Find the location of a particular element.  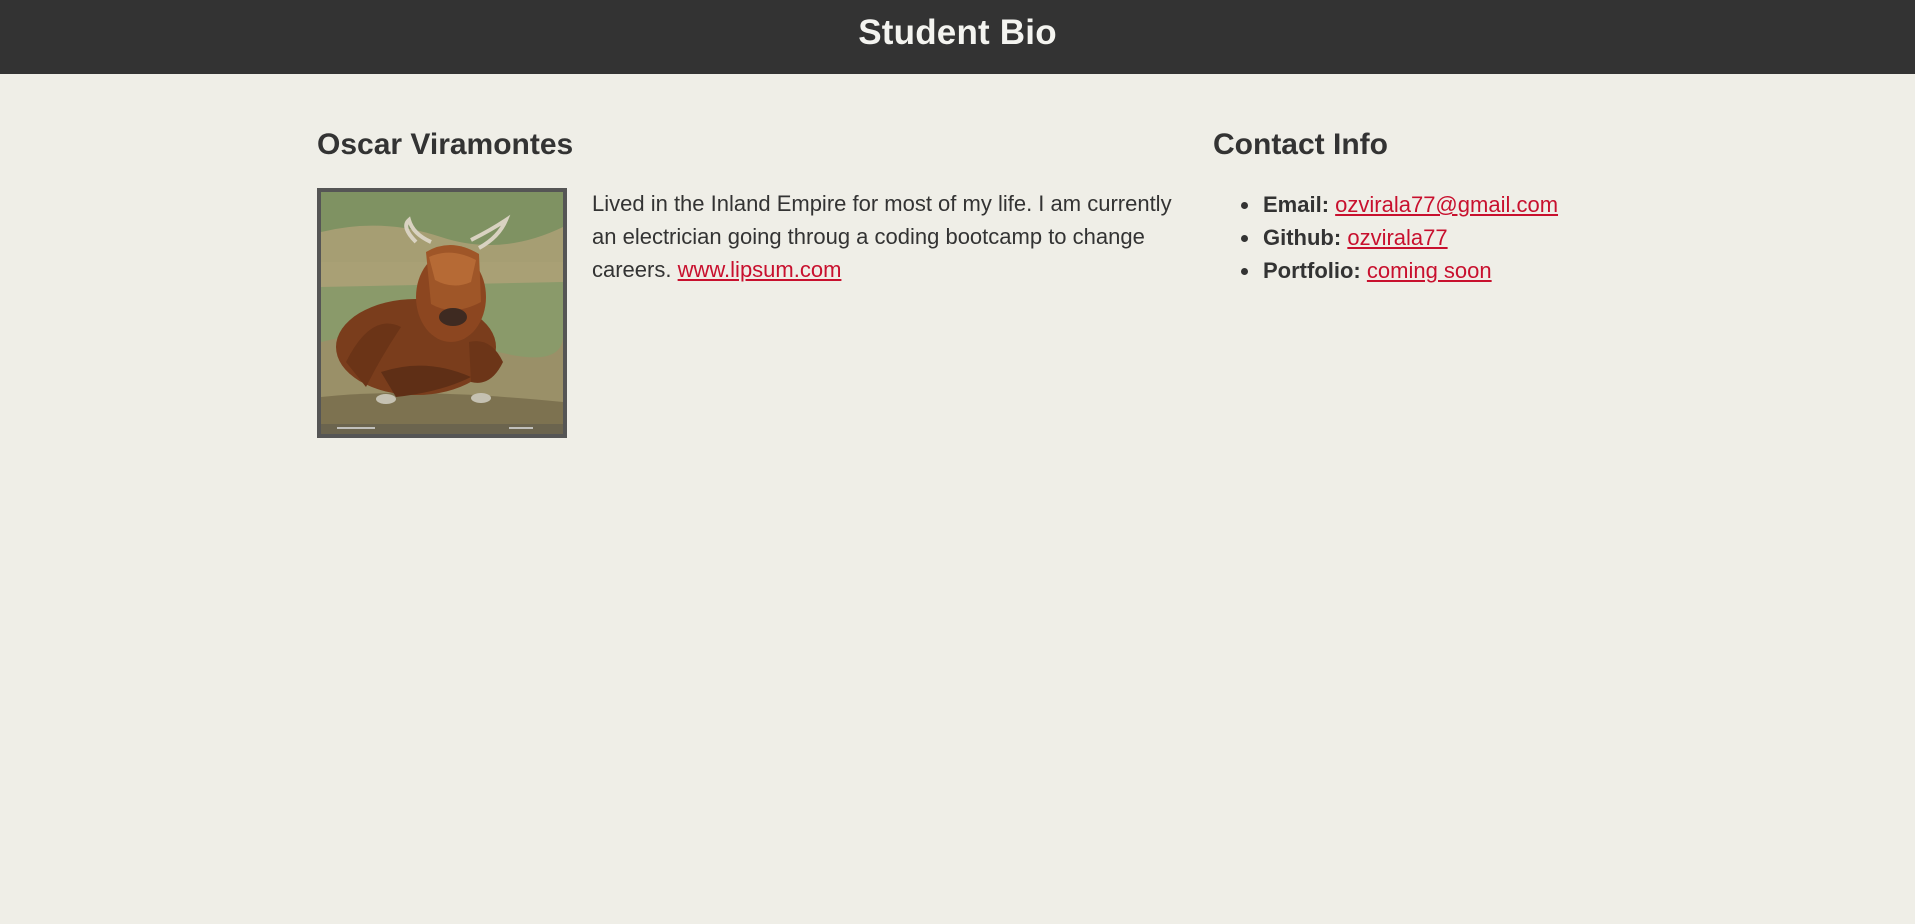

page-title: Student Bio is located at coordinates (957, 32).